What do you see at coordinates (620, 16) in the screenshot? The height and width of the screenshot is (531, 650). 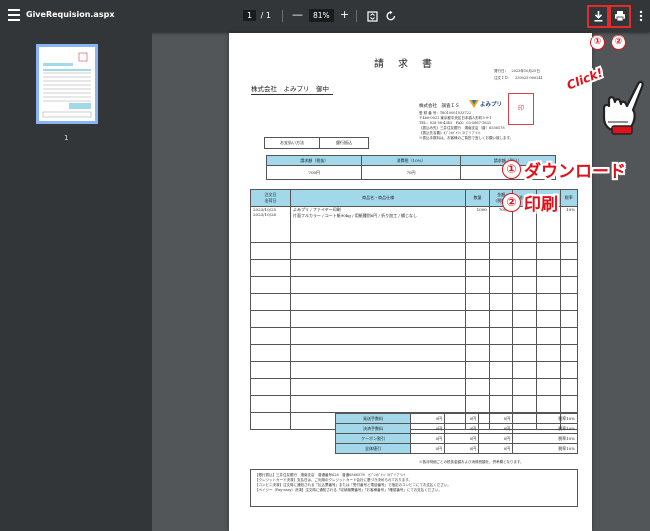 I see `print-highlight-box` at bounding box center [620, 16].